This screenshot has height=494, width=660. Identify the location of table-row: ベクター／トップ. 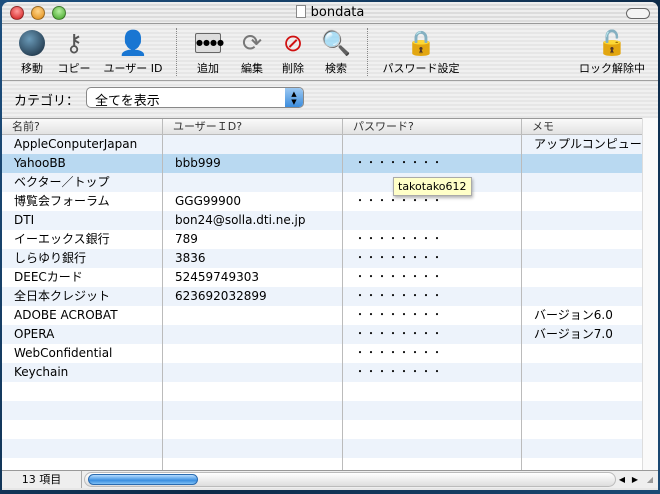
(322, 182).